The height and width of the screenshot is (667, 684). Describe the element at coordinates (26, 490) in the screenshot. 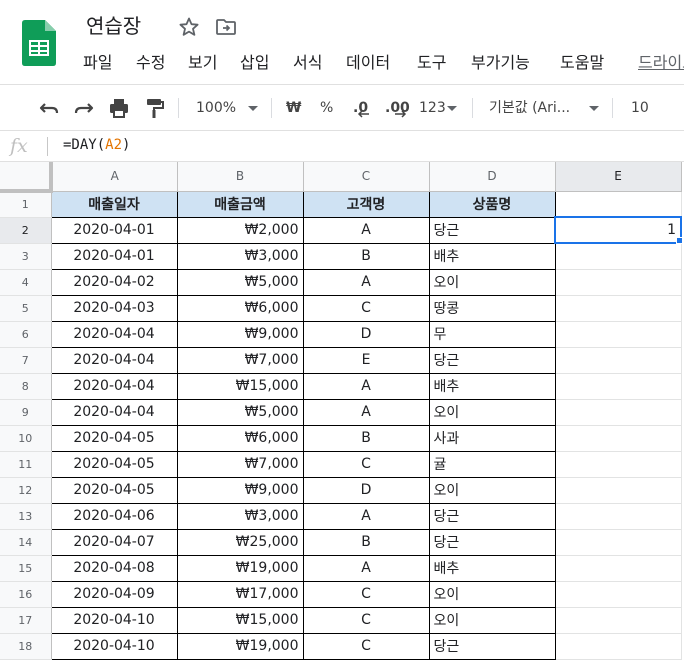

I see `row-header: 12` at that location.